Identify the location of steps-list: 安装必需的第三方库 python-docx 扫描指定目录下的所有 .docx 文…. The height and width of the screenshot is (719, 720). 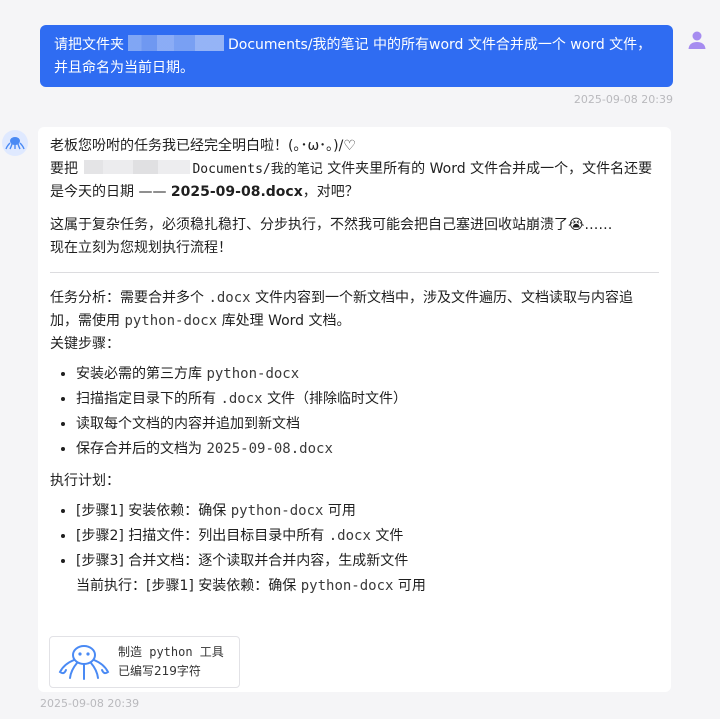
(354, 412).